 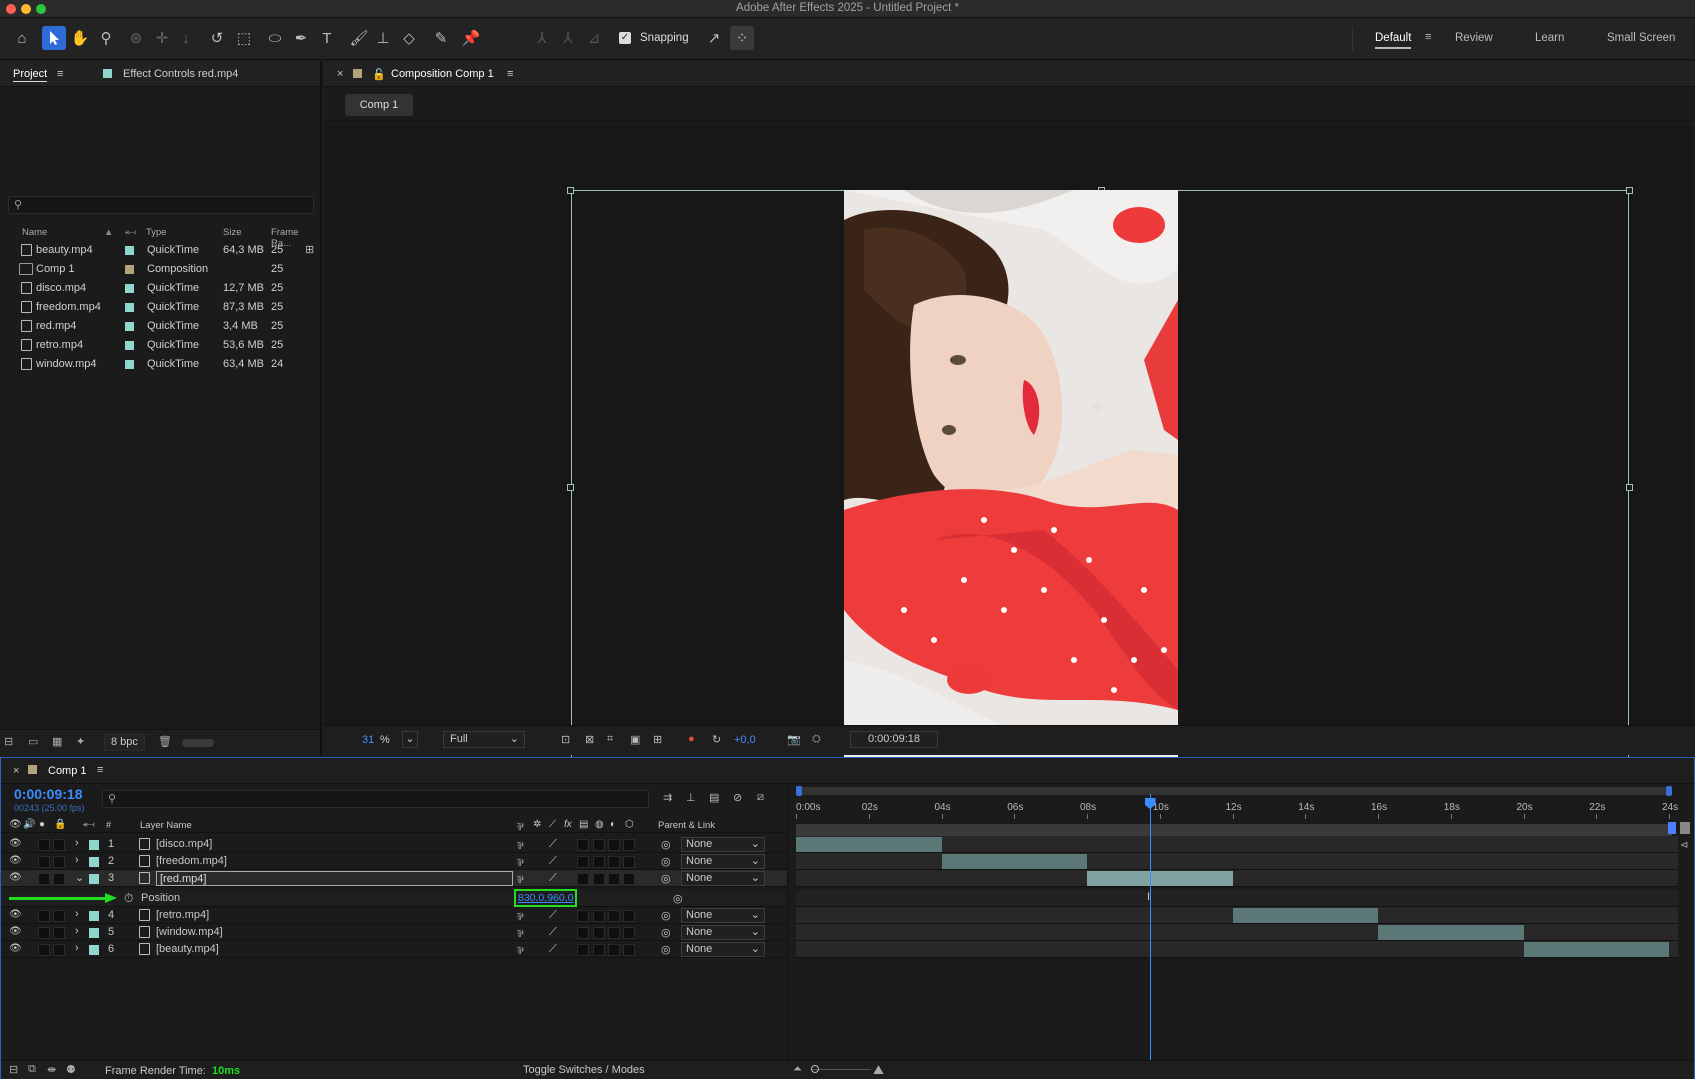 What do you see at coordinates (565, 739) in the screenshot?
I see `fast-preview-icon: ⊡` at bounding box center [565, 739].